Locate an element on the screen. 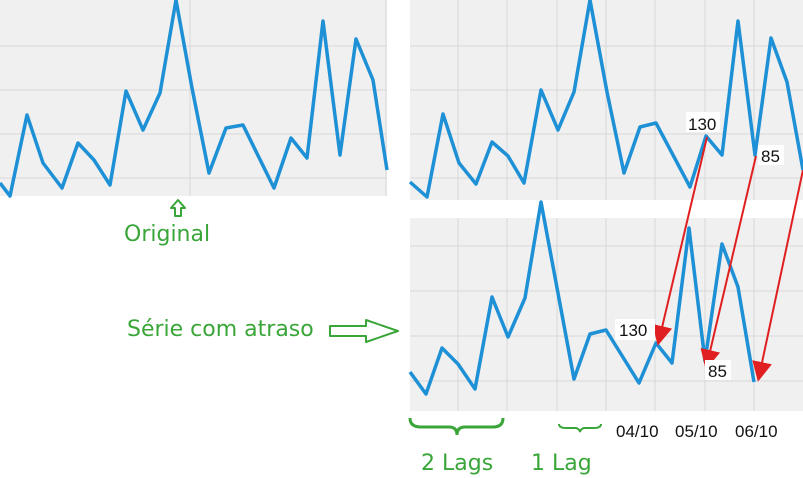 Image resolution: width=803 pixels, height=478 pixels. up-arrow-icon is located at coordinates (178, 208).